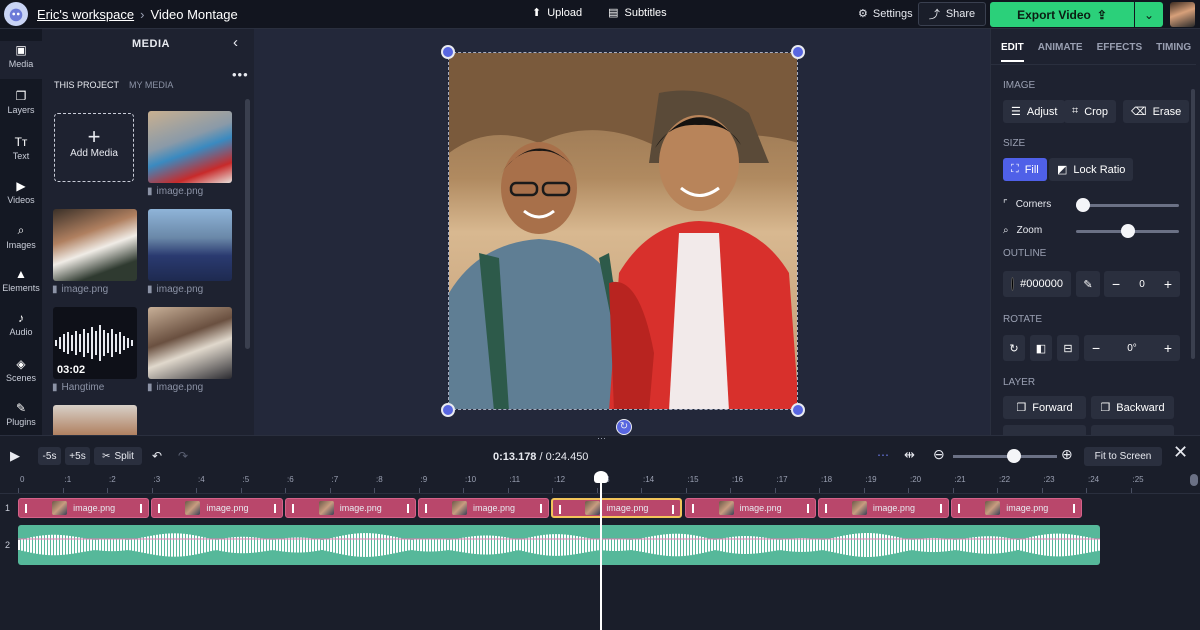 The image size is (1200, 630). I want to click on tab-edit: EDIT, so click(1012, 52).